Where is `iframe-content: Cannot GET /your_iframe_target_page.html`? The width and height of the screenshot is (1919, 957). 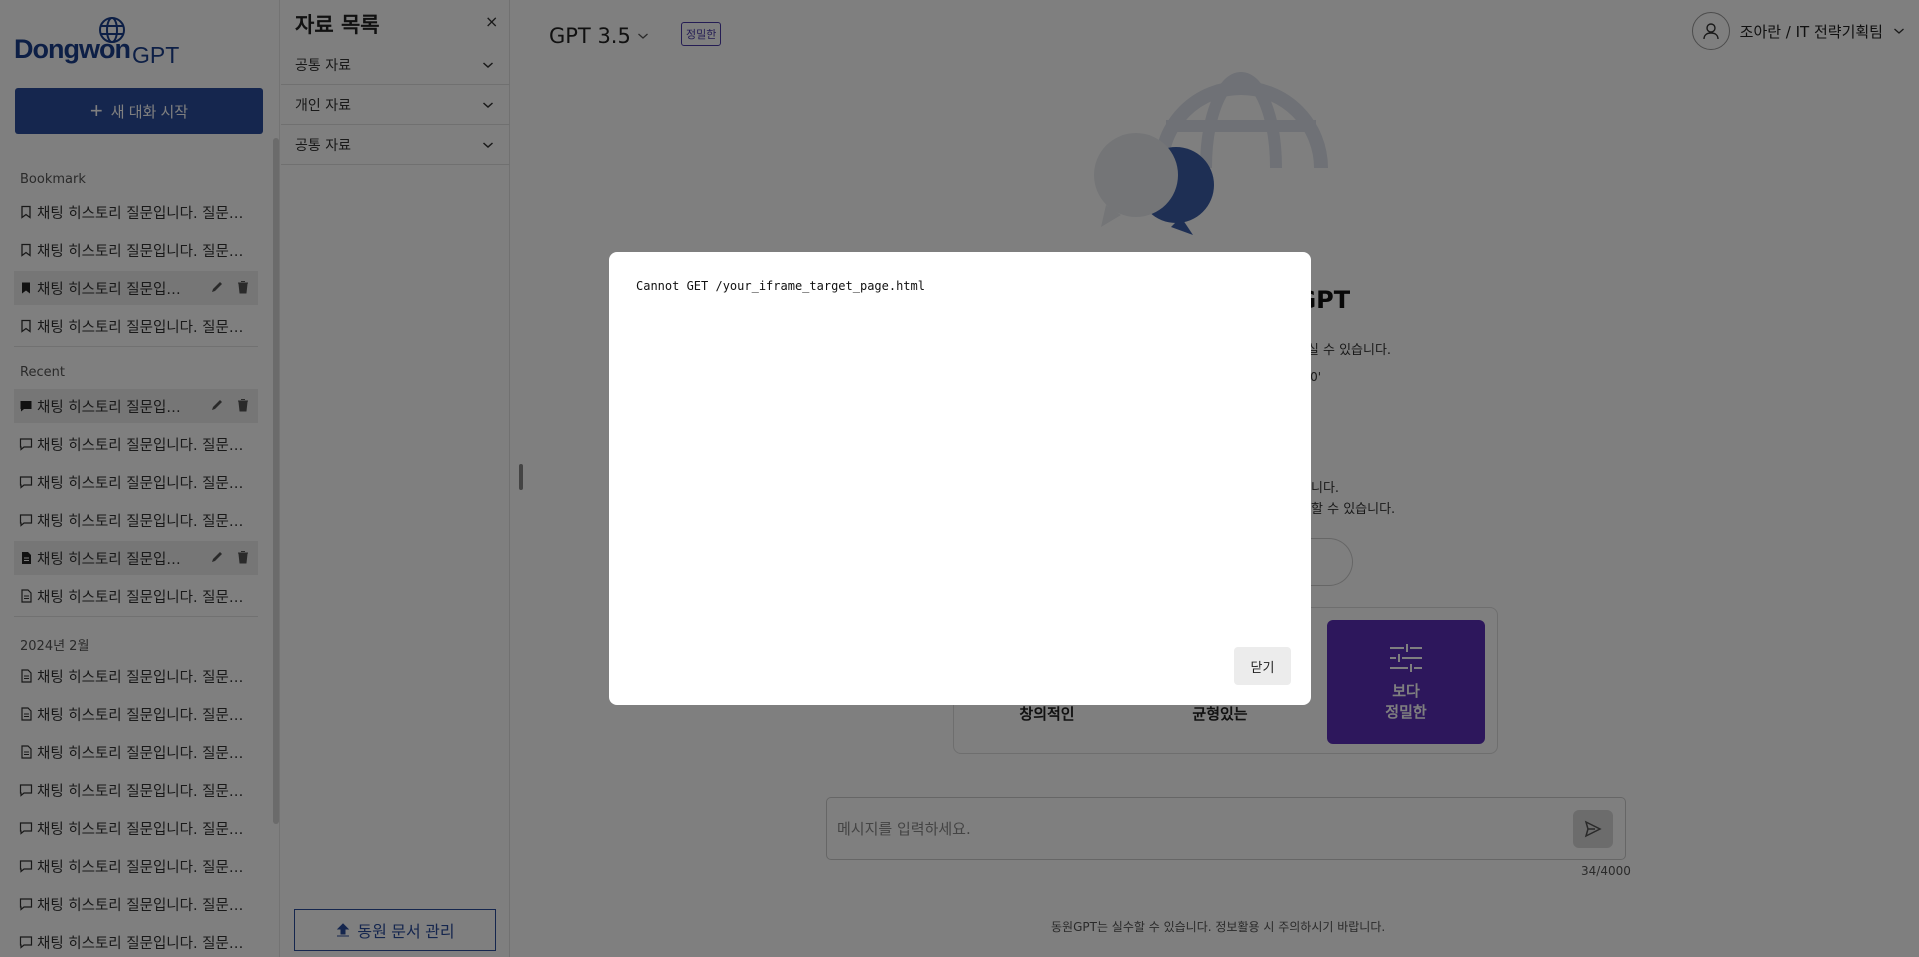
iframe-content: Cannot GET /your_iframe_target_page.html is located at coordinates (956, 454).